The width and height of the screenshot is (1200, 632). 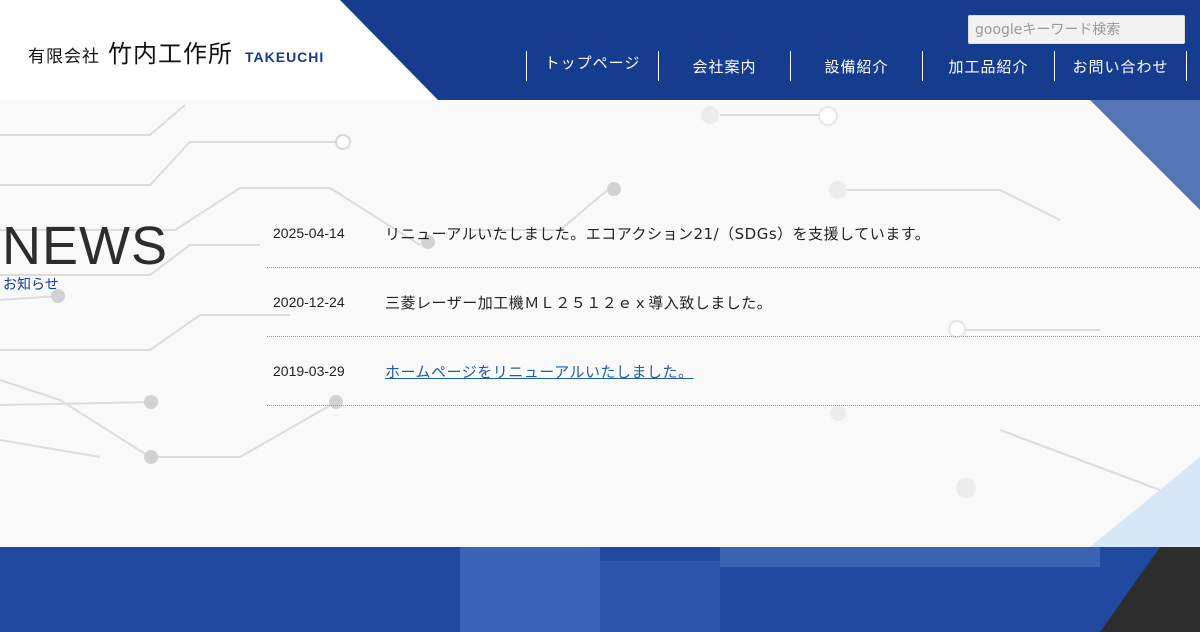 I want to click on news-date: 2019-03-29, so click(x=309, y=371).